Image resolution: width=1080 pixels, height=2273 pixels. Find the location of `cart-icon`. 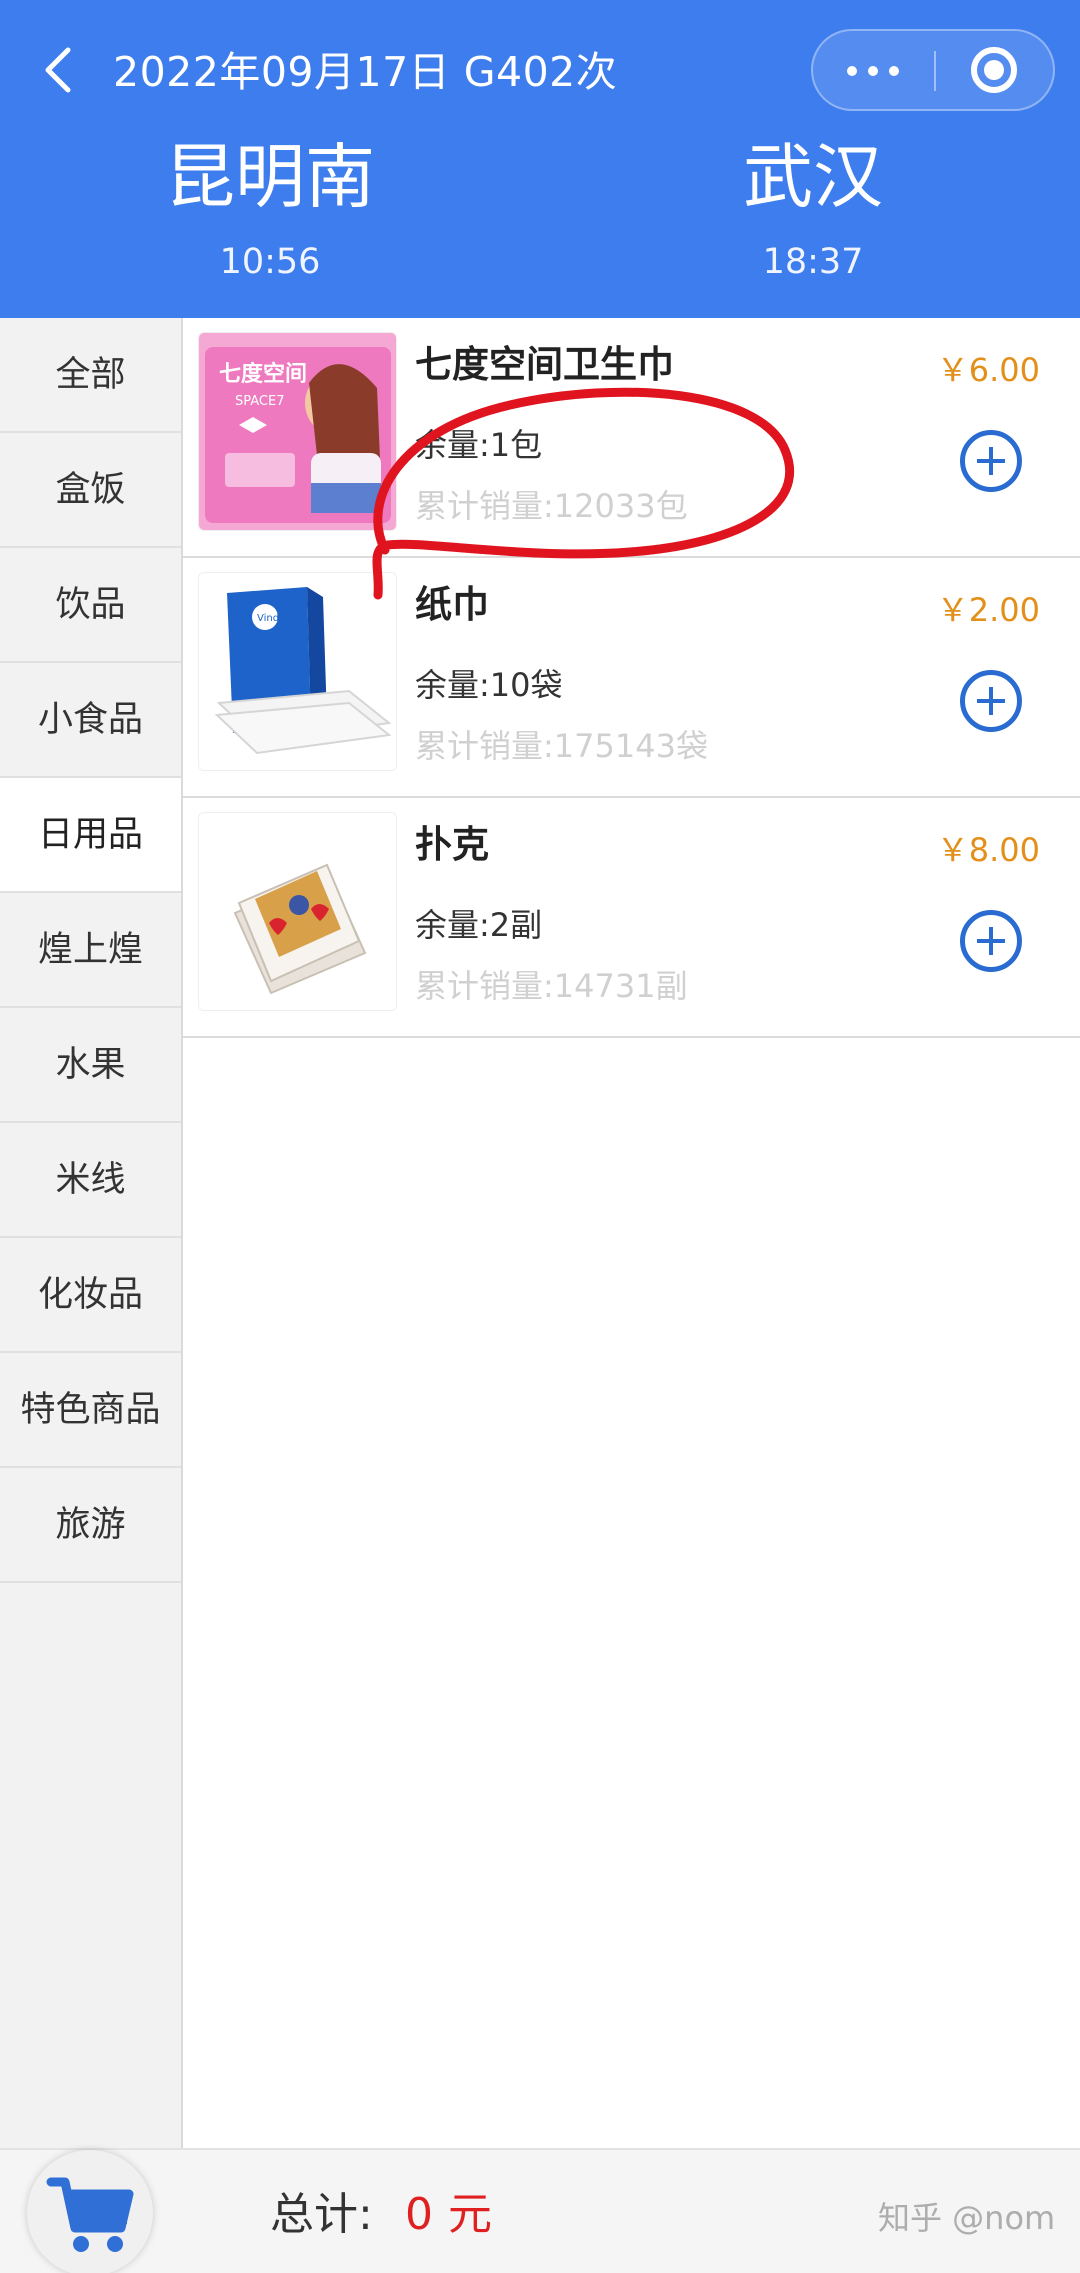

cart-icon is located at coordinates (90, 2214).